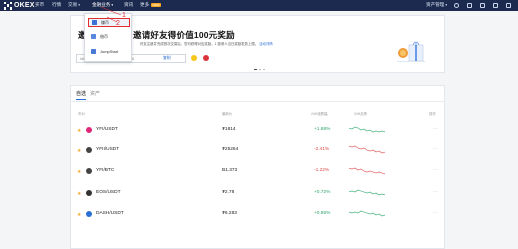 Image resolution: width=518 pixels, height=249 pixels. I want to click on change-percent: +0.85%, so click(322, 213).